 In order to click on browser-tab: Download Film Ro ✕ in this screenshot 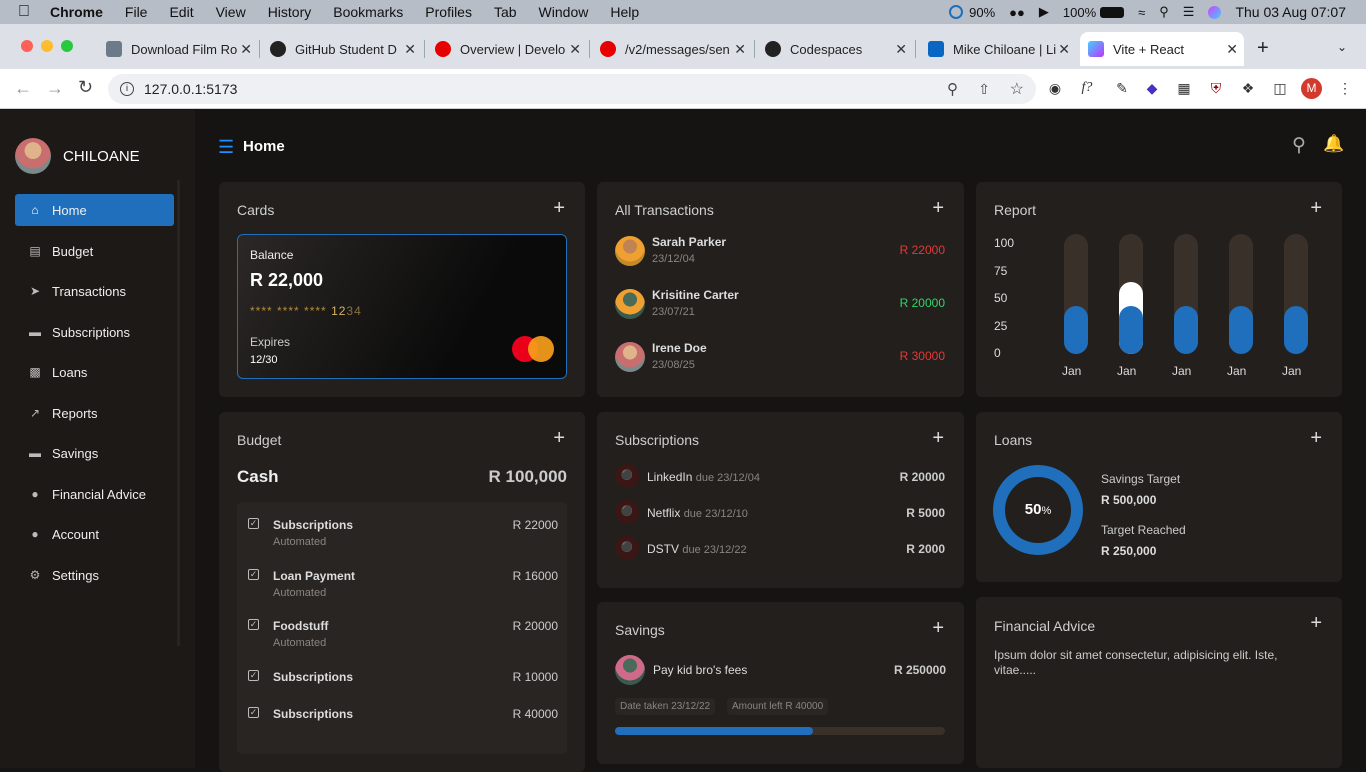, I will do `click(178, 49)`.